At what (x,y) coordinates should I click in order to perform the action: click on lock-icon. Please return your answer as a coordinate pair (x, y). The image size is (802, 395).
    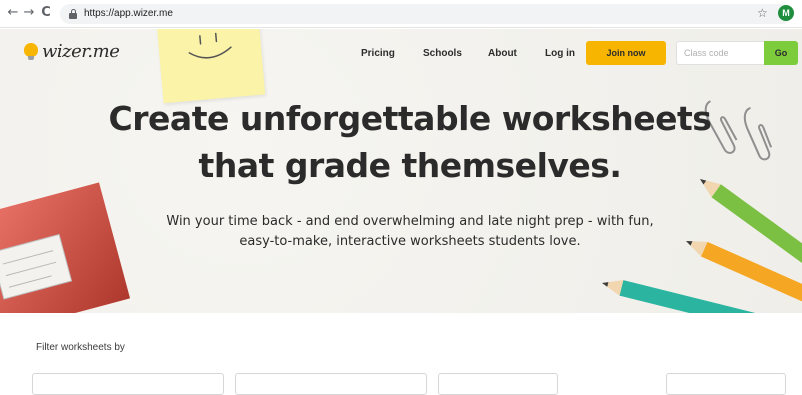
    Looking at the image, I should click on (73, 14).